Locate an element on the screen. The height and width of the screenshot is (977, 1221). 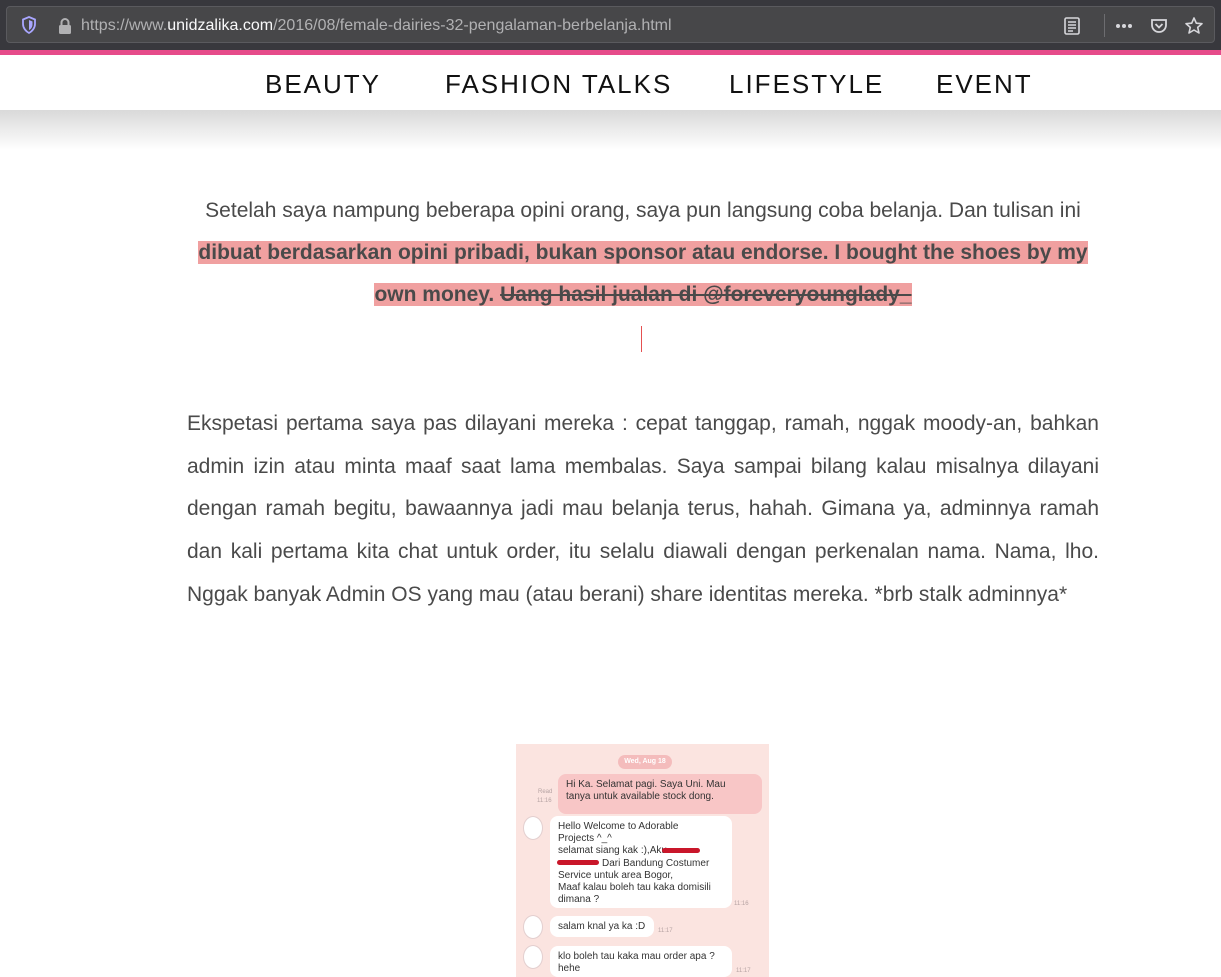
chat-line: Maaf kalau boleh tau kaka domisili is located at coordinates (634, 888).